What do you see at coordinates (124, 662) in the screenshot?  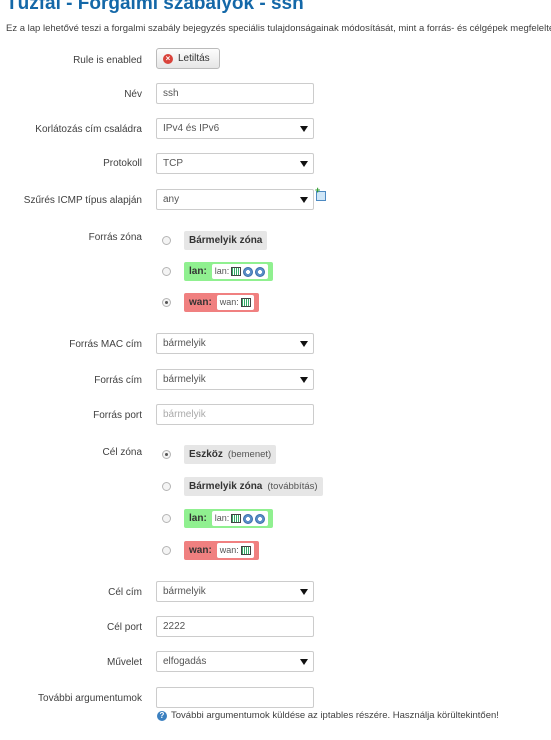 I see `label-action: Művelet` at bounding box center [124, 662].